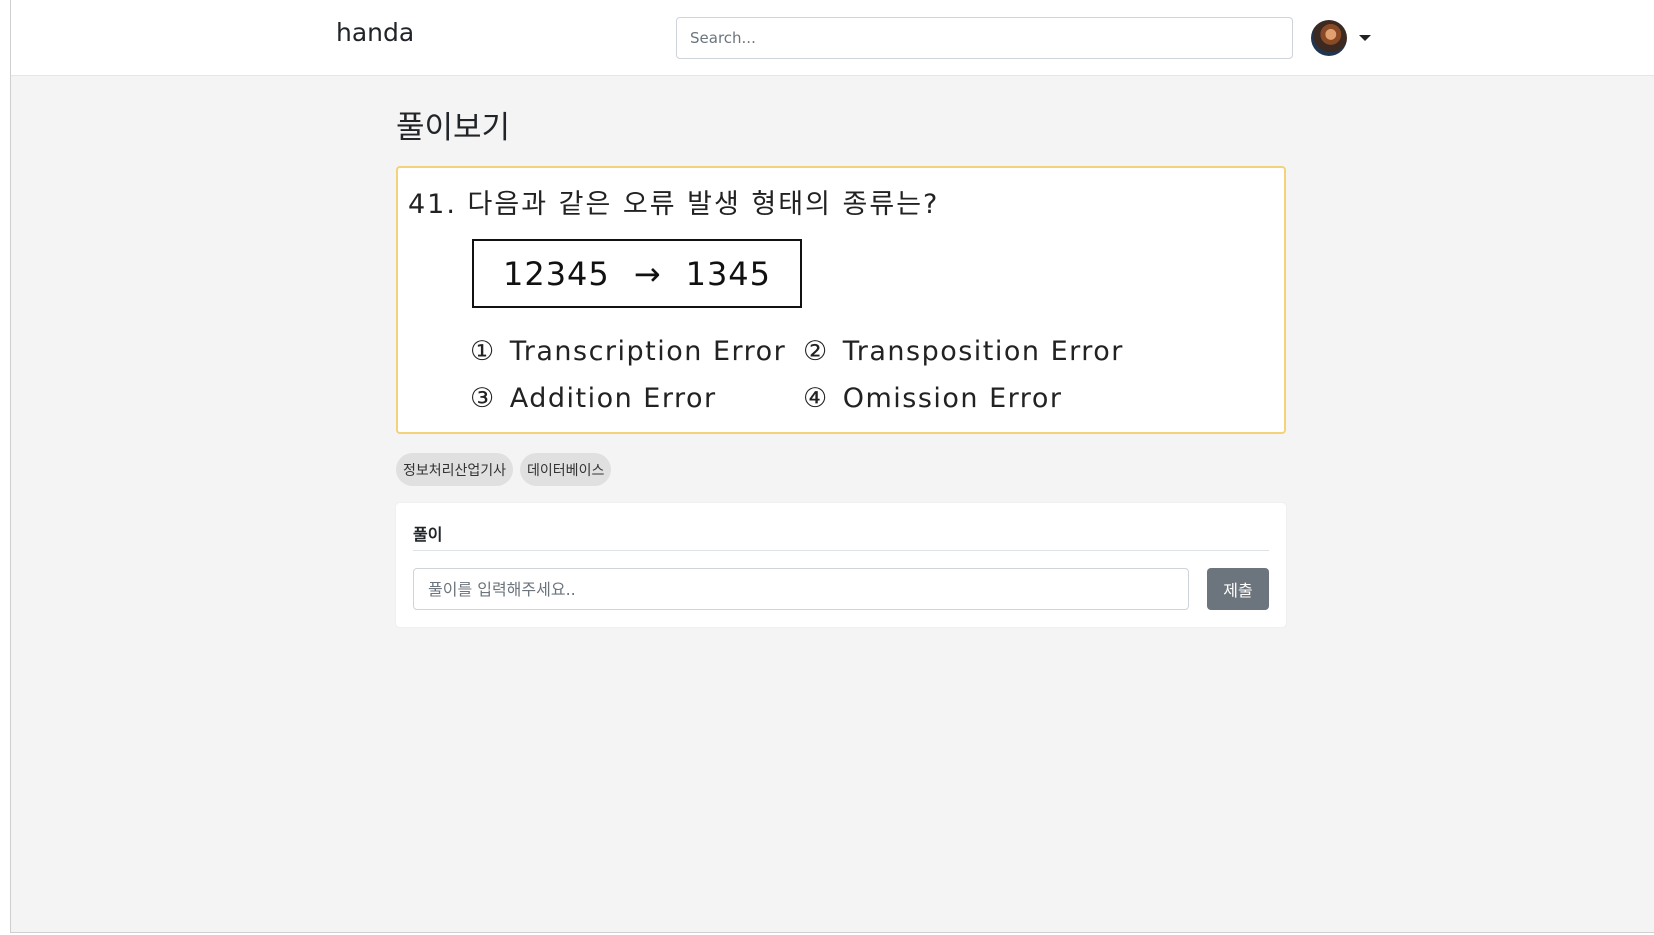 The height and width of the screenshot is (935, 1654). I want to click on top-navbar: handa, so click(832, 38).